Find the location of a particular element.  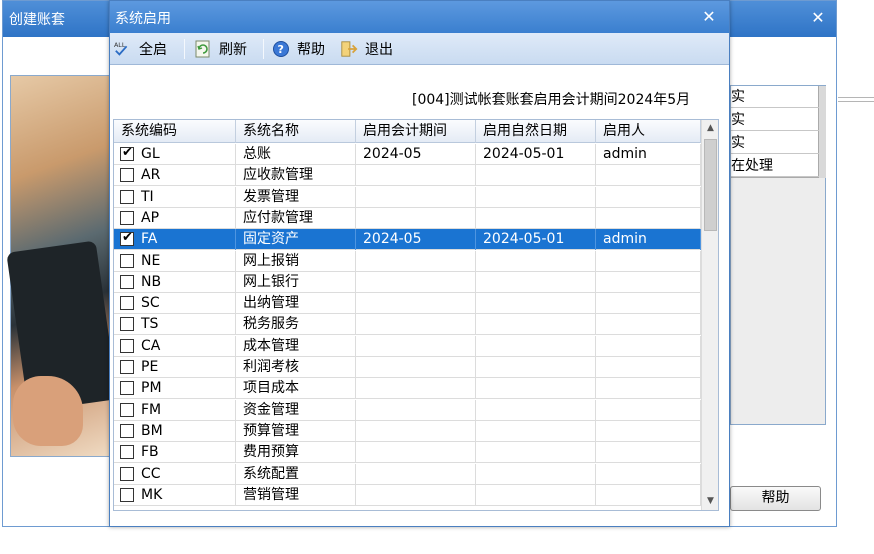

column-header-name: 系统名称 is located at coordinates (296, 131).